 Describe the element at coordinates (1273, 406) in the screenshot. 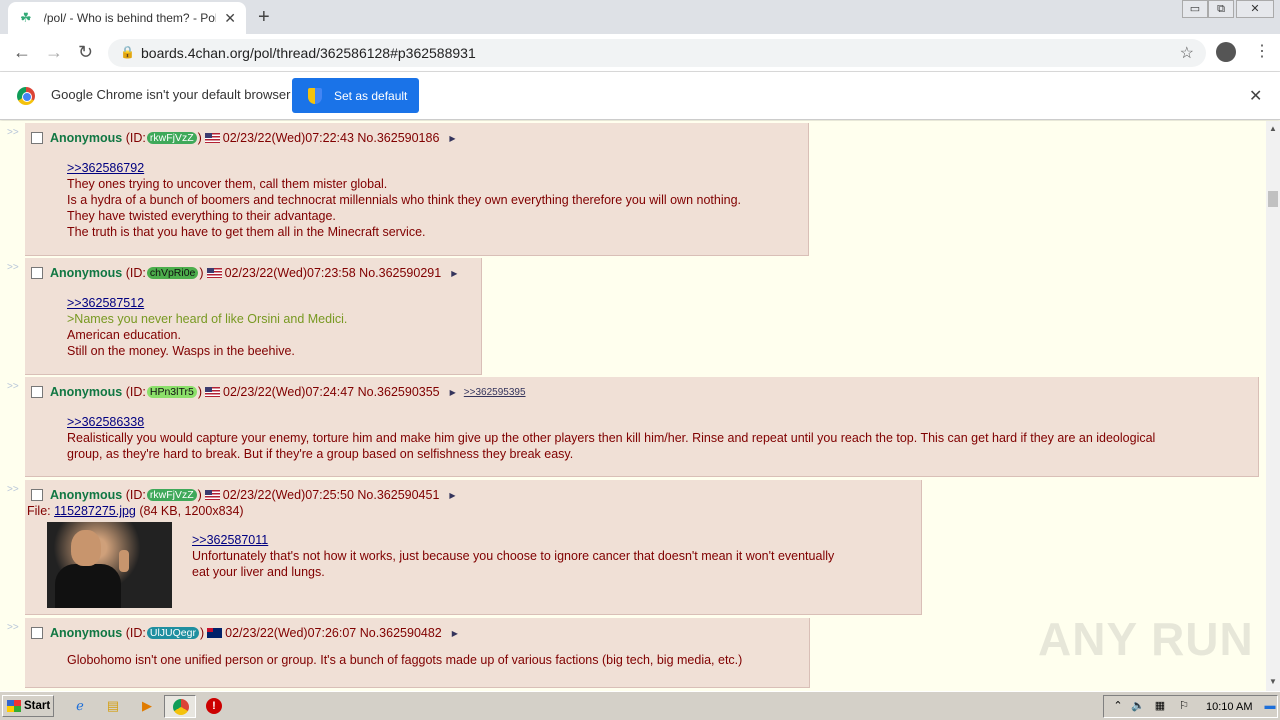

I see `vertical-scrollbar: ▲ ▼` at that location.